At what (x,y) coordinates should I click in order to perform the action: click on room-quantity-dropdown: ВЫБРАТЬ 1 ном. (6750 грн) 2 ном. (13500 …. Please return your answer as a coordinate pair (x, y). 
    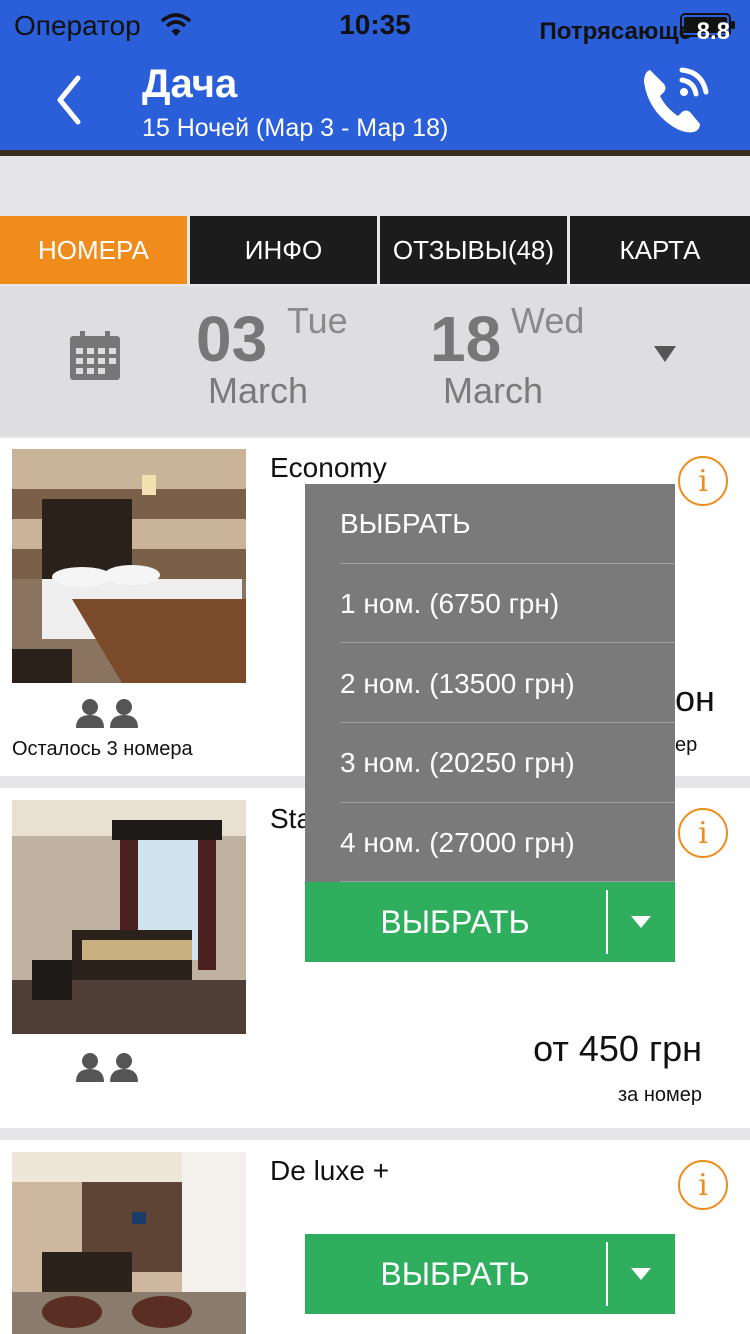
    Looking at the image, I should click on (490, 683).